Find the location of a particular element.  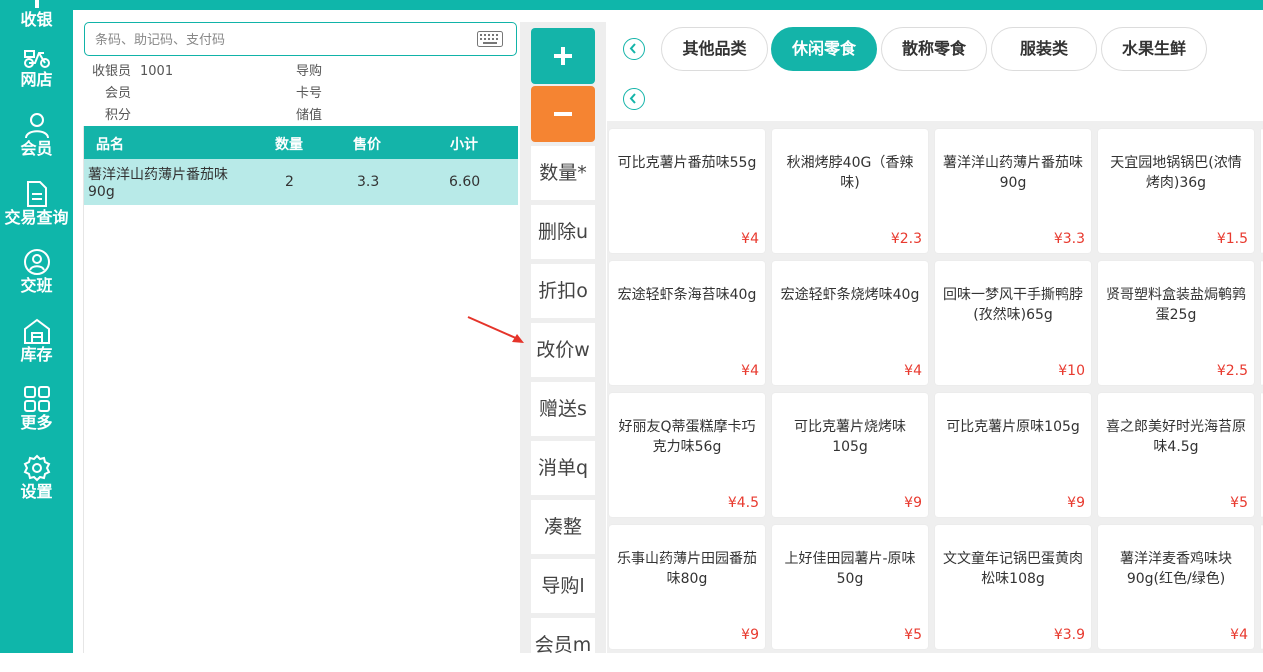

gear-icon is located at coordinates (36, 468).